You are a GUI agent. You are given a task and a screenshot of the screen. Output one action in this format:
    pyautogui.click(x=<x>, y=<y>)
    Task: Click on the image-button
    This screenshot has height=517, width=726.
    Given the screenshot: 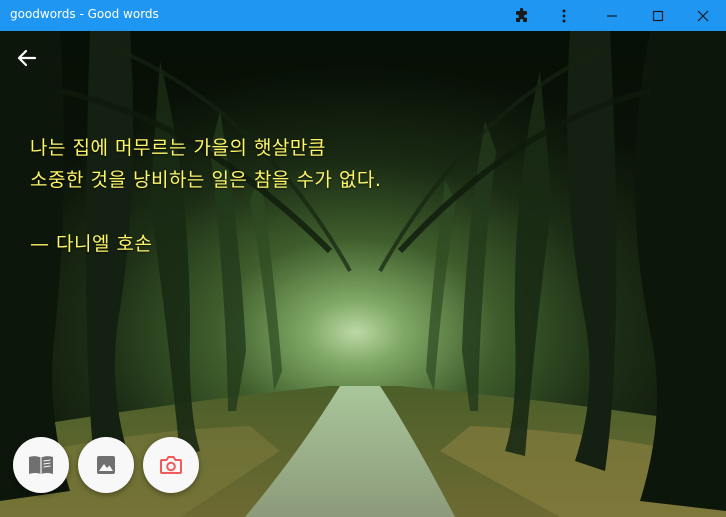 What is the action you would take?
    pyautogui.click(x=106, y=465)
    